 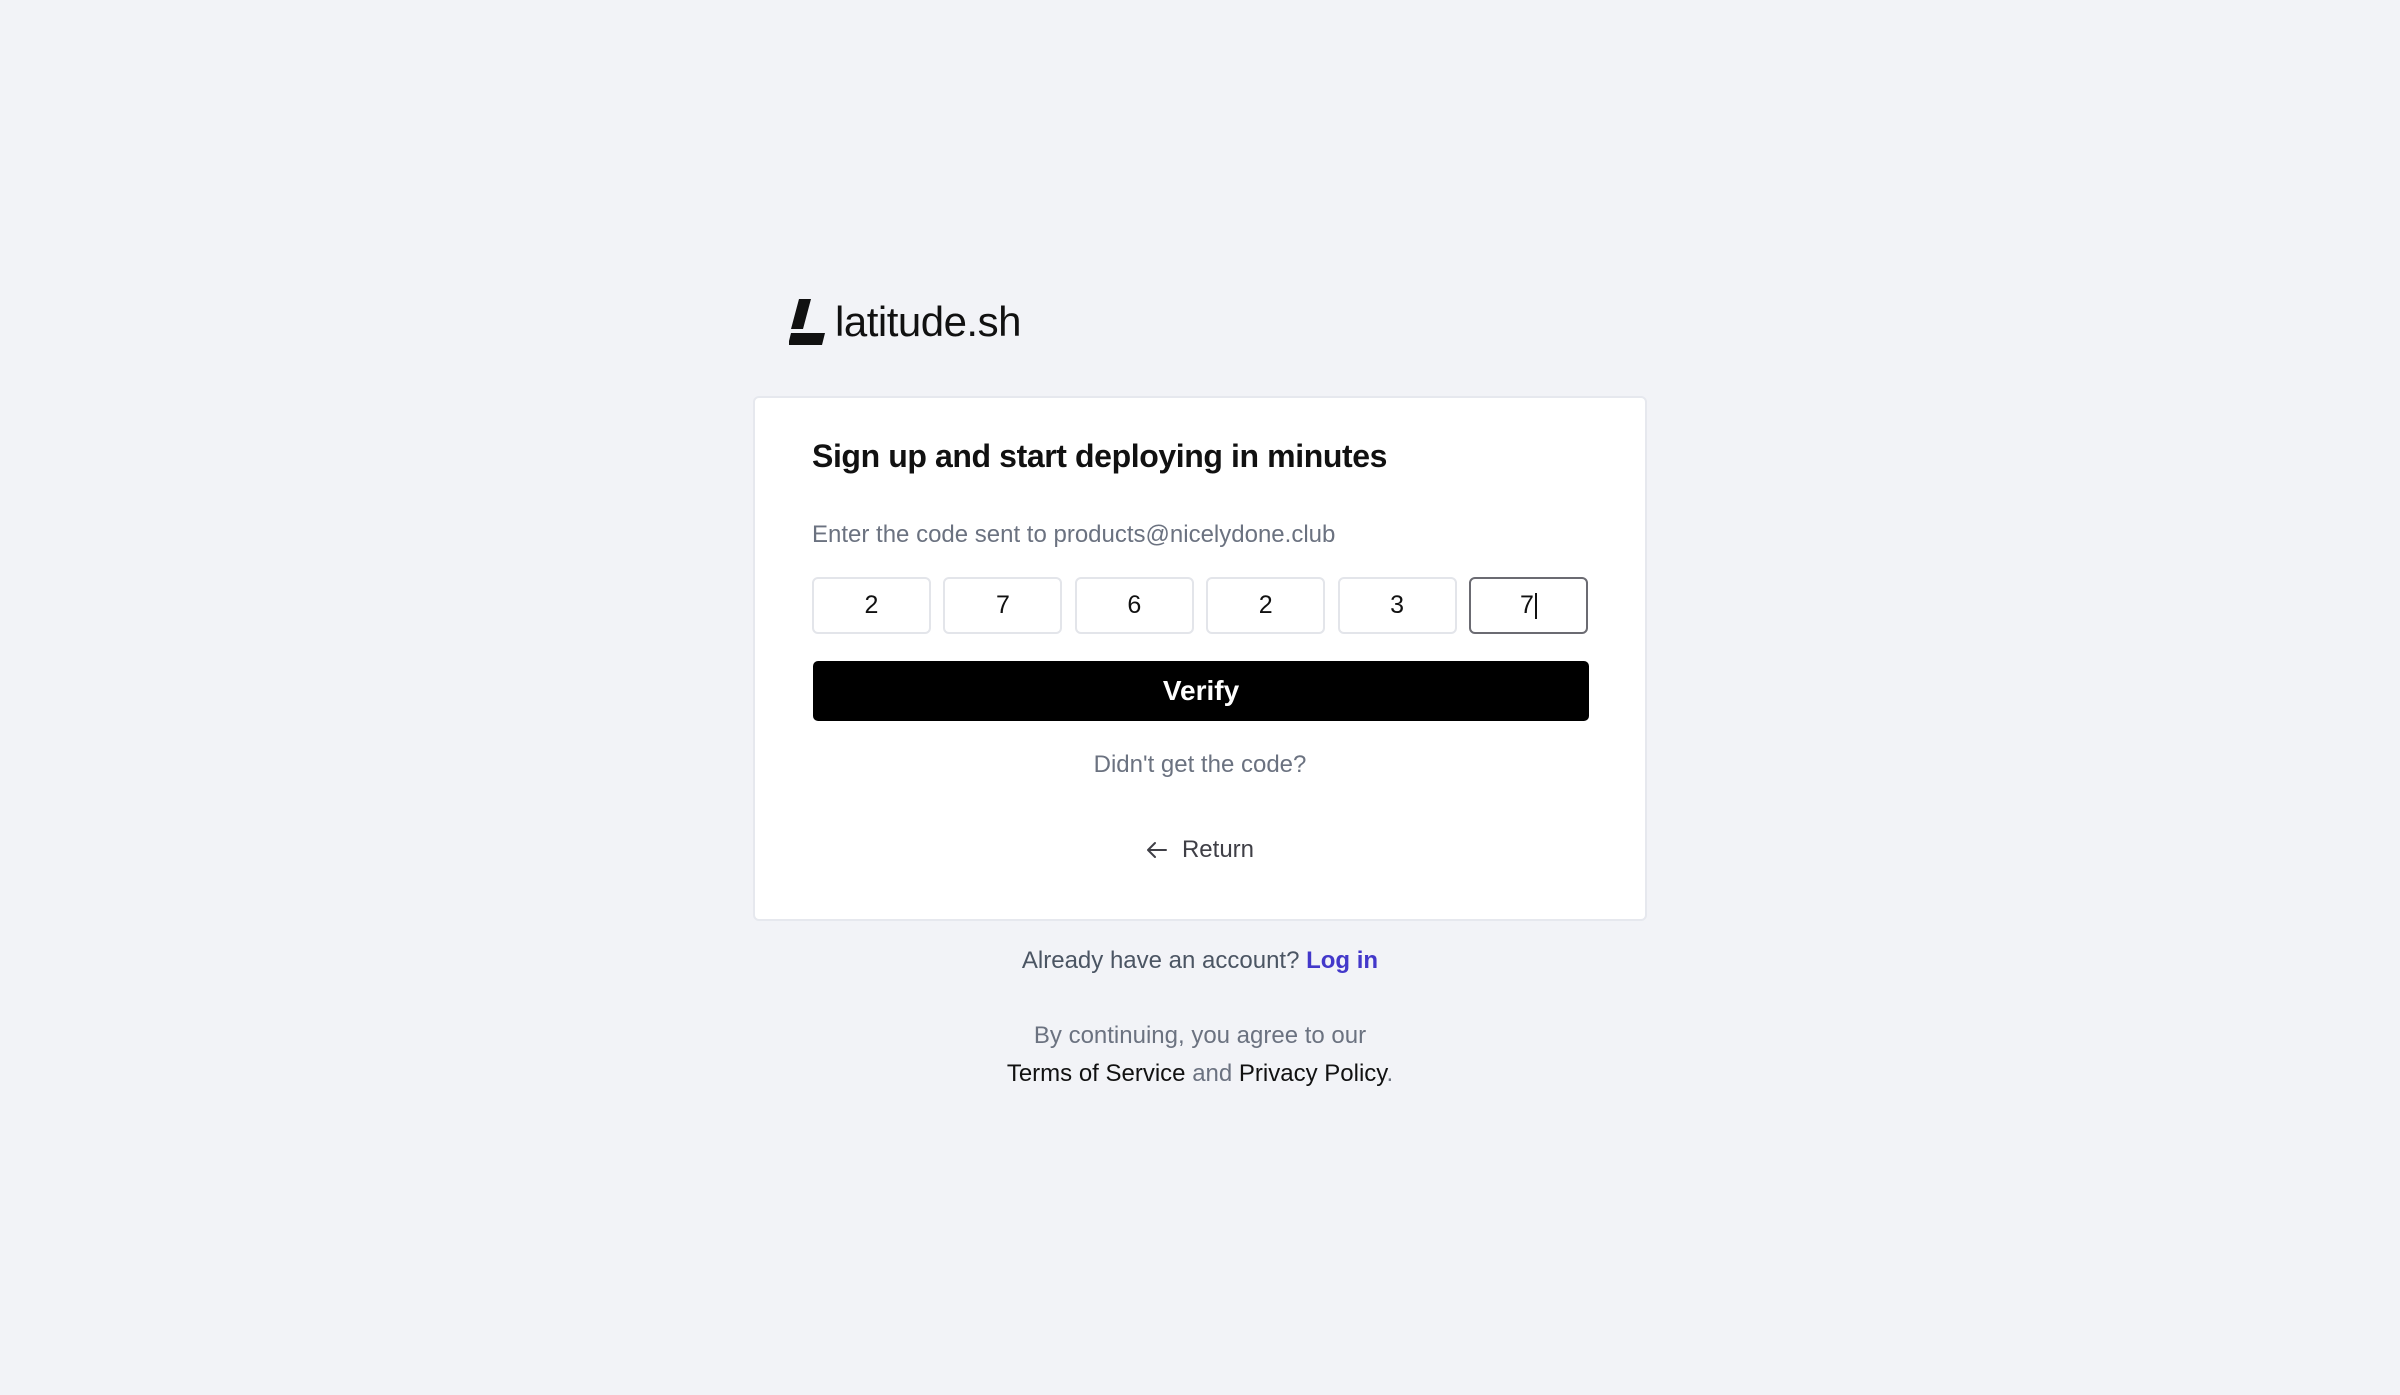 What do you see at coordinates (1212, 1073) in the screenshot?
I see `and-text: and` at bounding box center [1212, 1073].